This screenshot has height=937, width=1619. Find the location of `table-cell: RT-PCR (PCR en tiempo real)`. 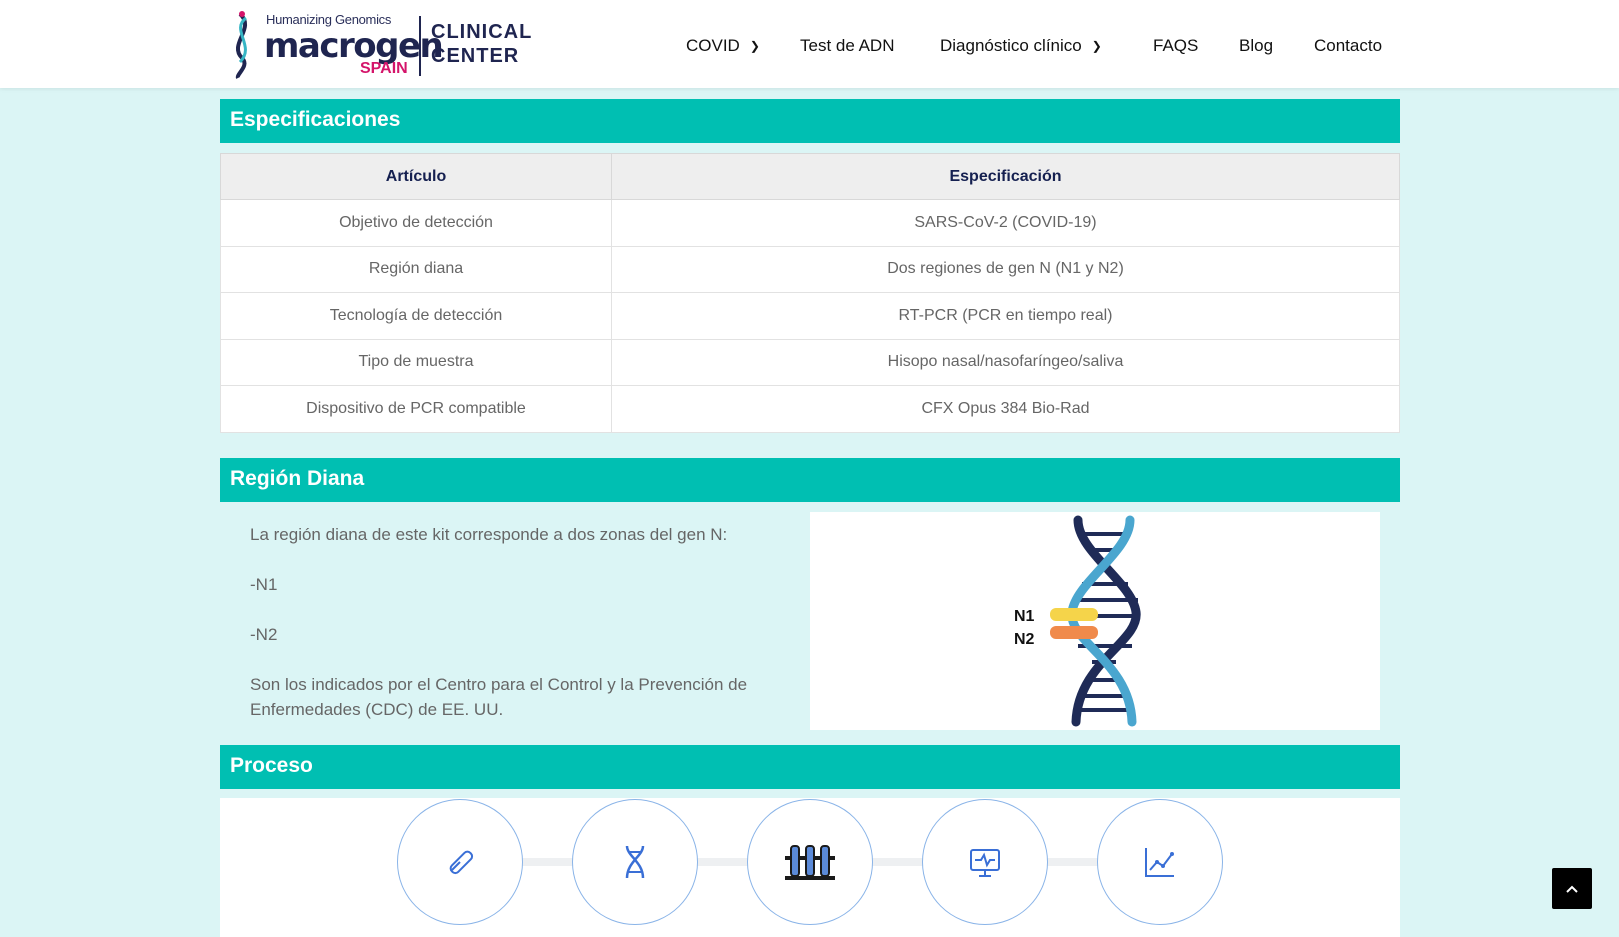

table-cell: RT-PCR (PCR en tiempo real) is located at coordinates (1005, 316).